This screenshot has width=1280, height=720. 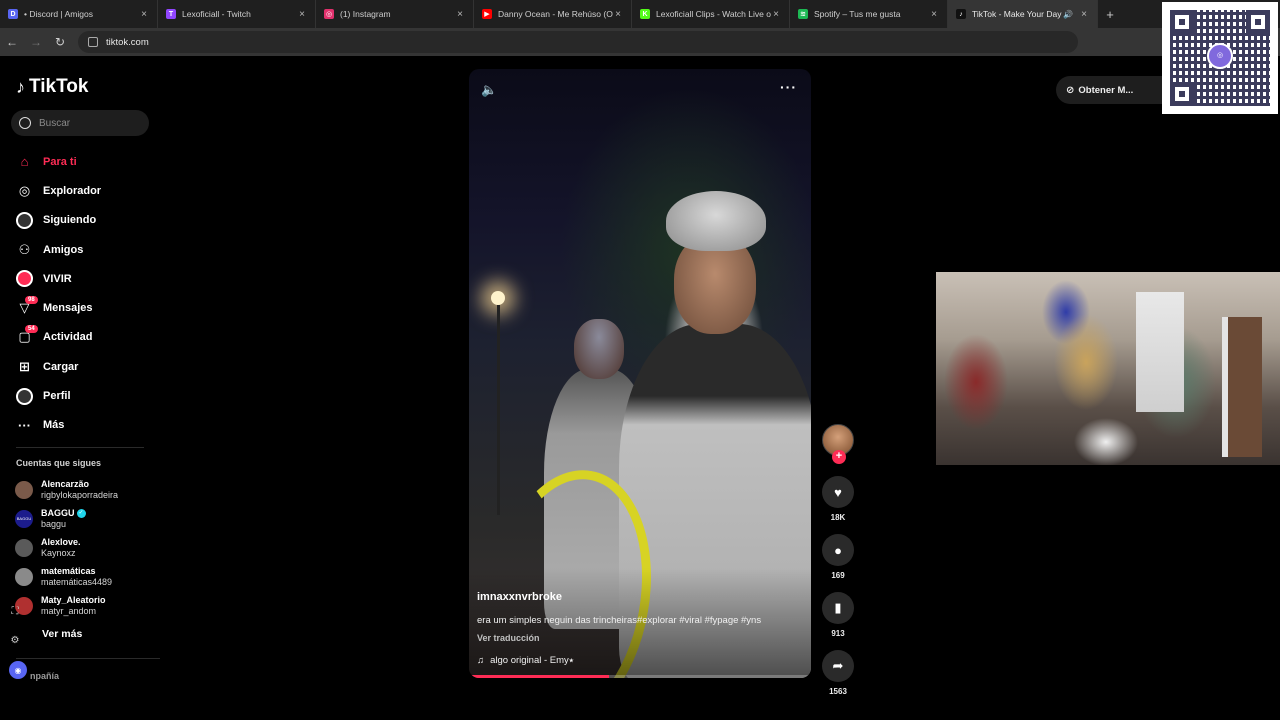 I want to click on tab-title: (1) Instagram, so click(x=365, y=14).